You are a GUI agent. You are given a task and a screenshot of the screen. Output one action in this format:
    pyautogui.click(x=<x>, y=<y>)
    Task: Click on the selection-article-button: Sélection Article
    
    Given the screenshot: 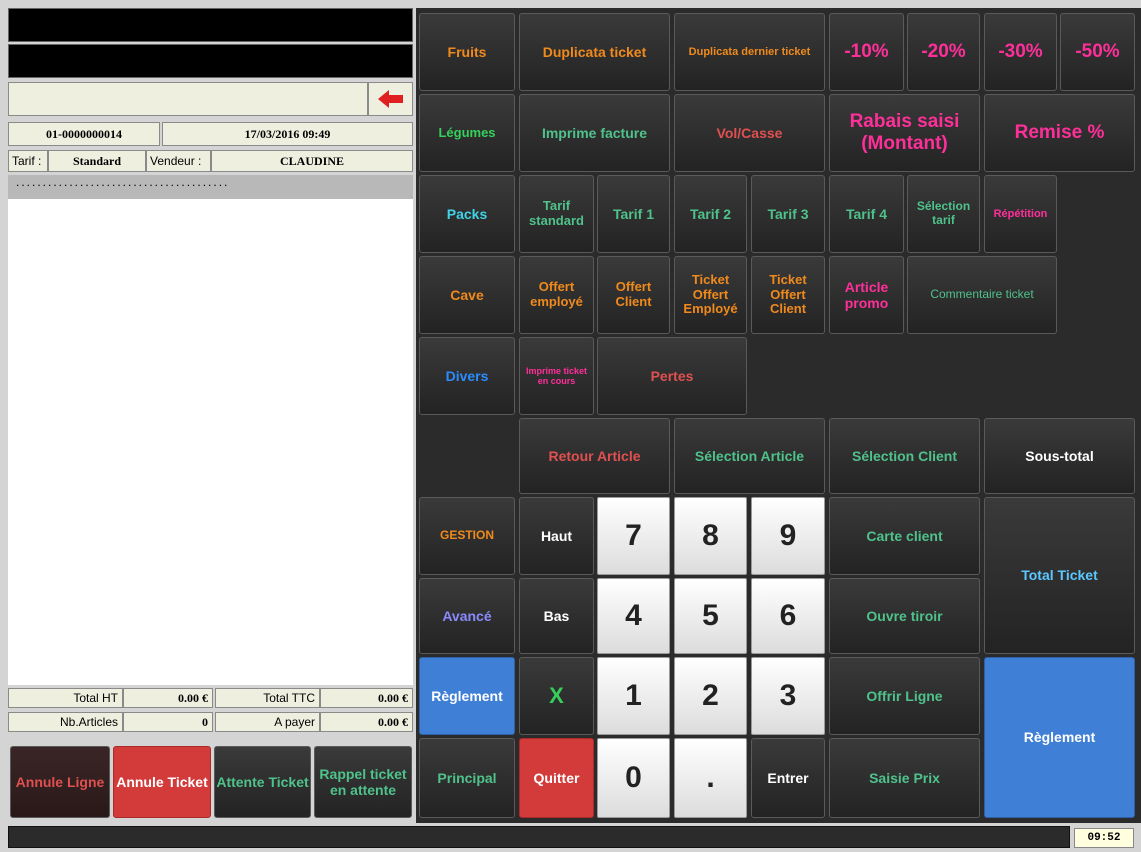 What is the action you would take?
    pyautogui.click(x=749, y=456)
    